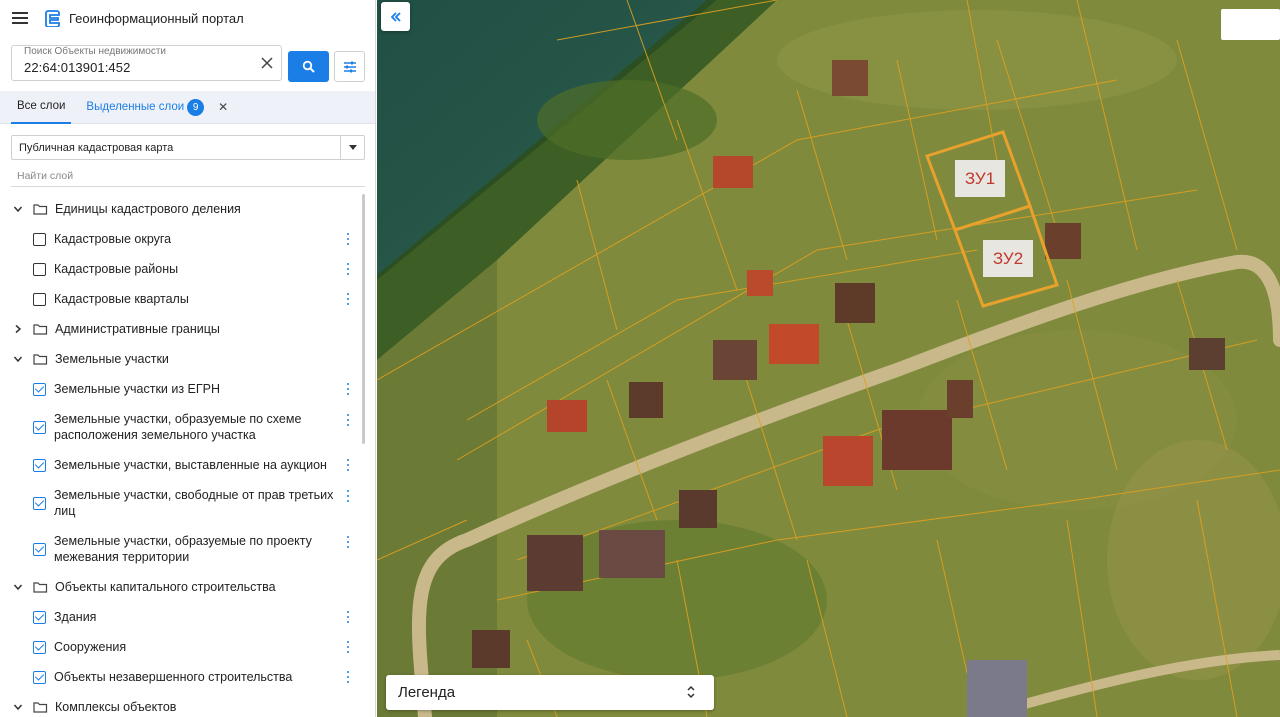 The width and height of the screenshot is (1280, 717). What do you see at coordinates (188, 147) in the screenshot?
I see `basemap-select: Публичная кадастровая карта` at bounding box center [188, 147].